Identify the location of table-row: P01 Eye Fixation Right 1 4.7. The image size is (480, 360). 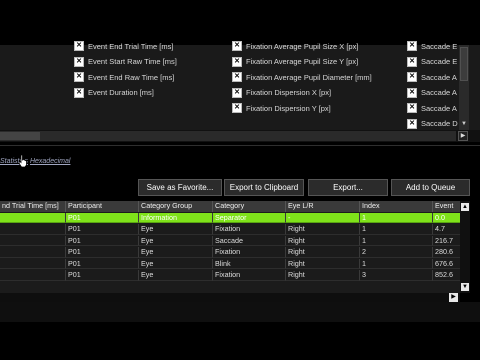
(230, 229).